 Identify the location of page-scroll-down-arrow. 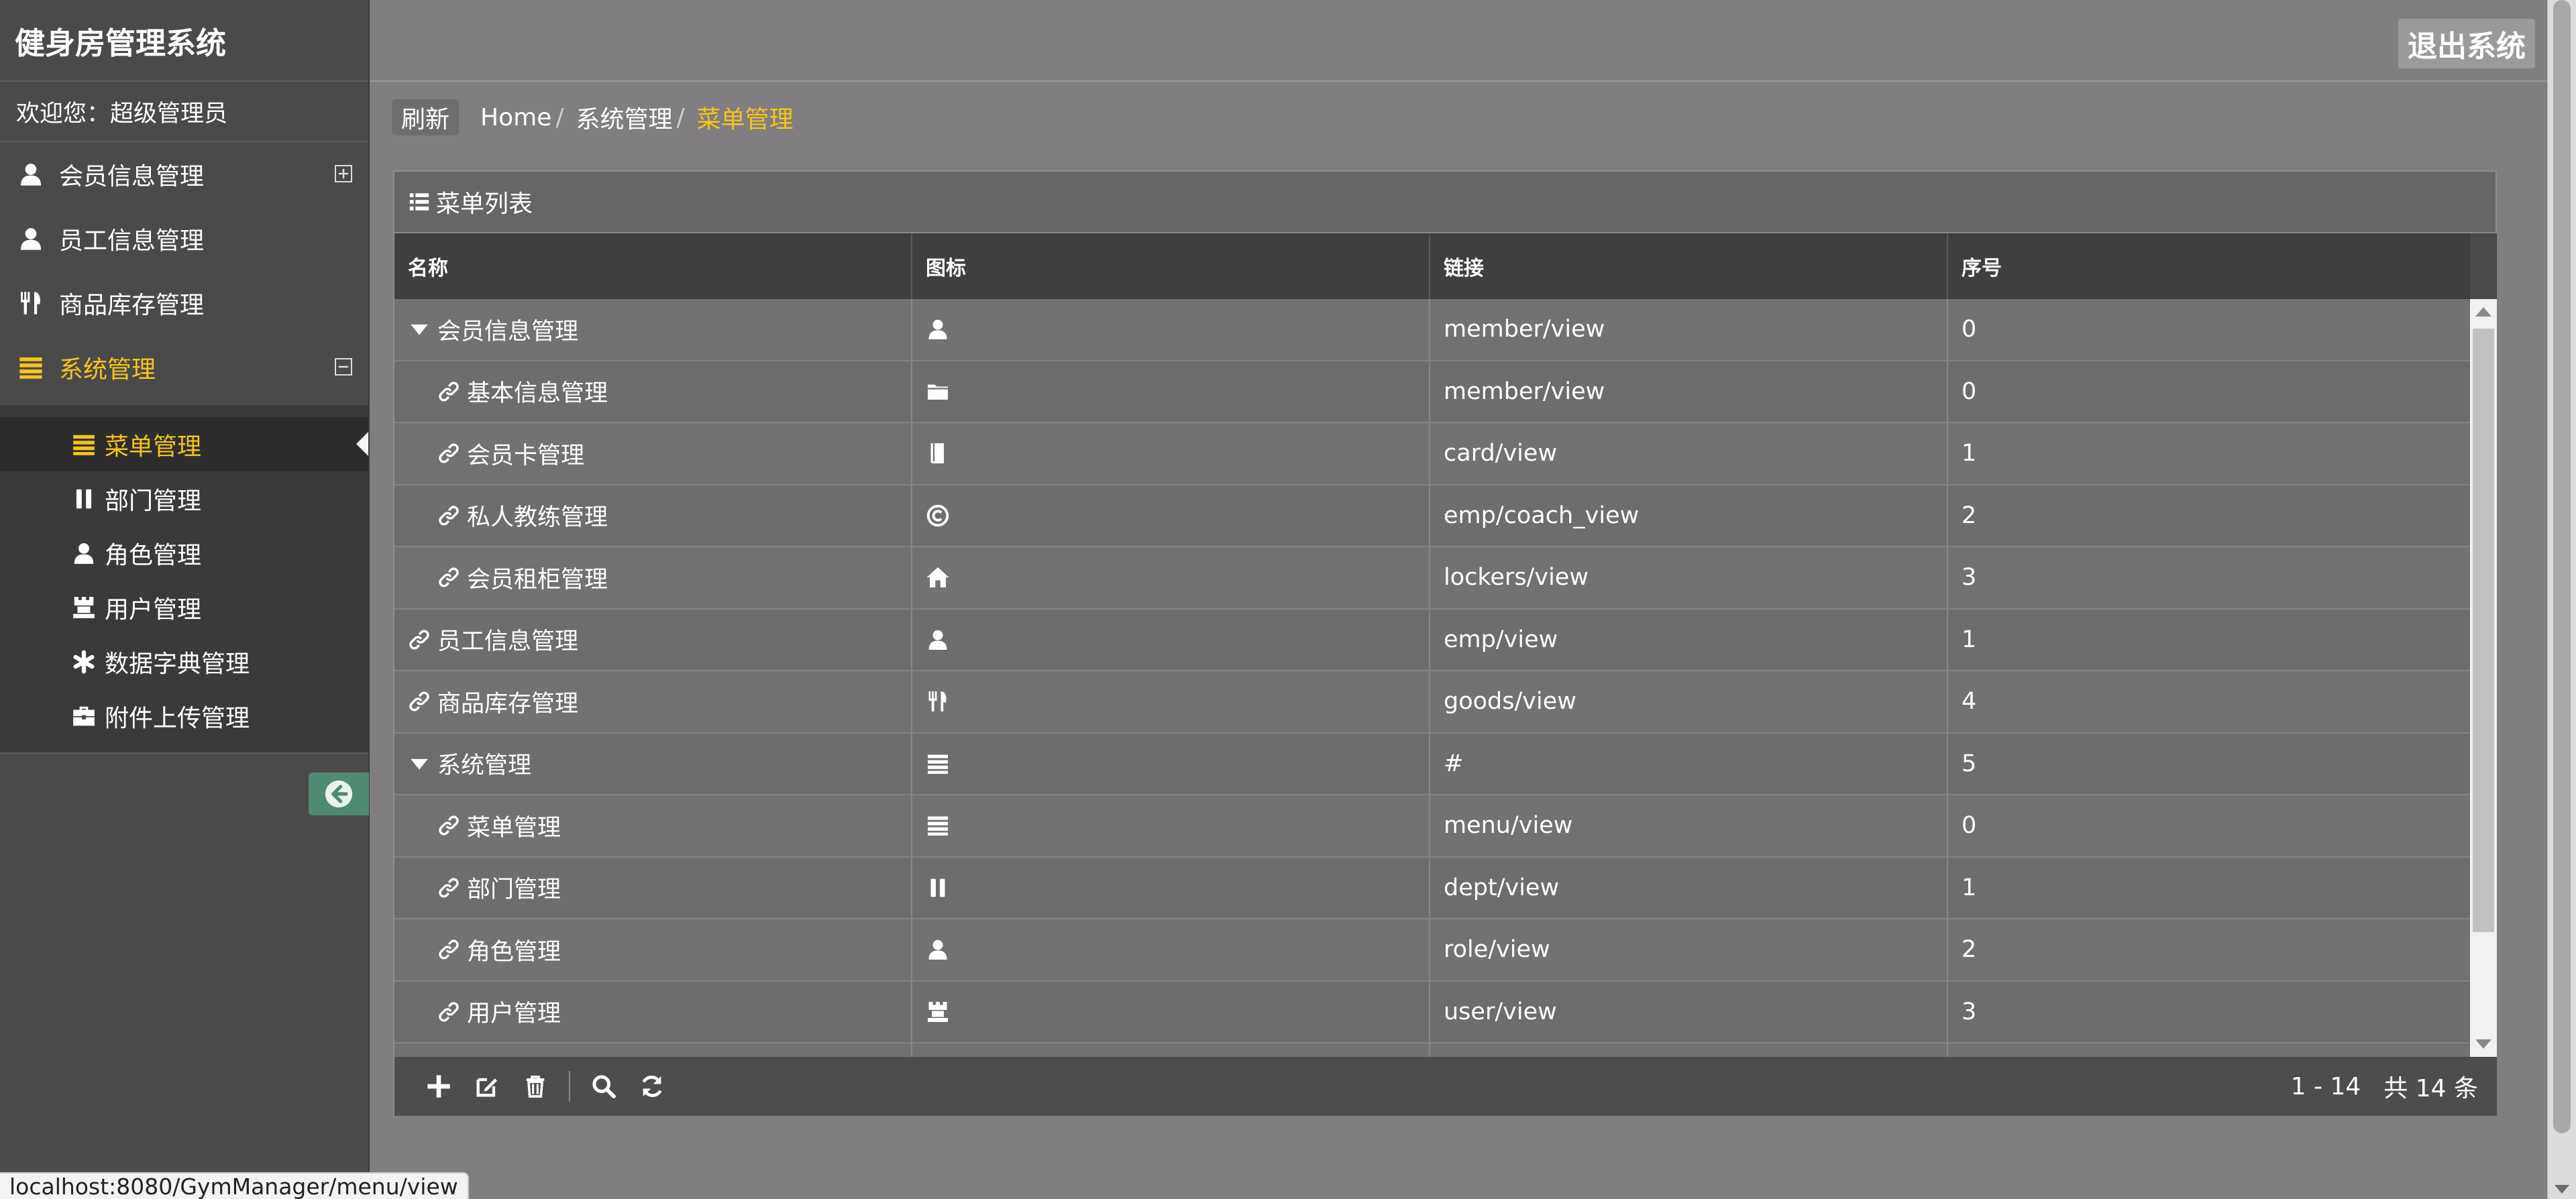
(2562, 1190).